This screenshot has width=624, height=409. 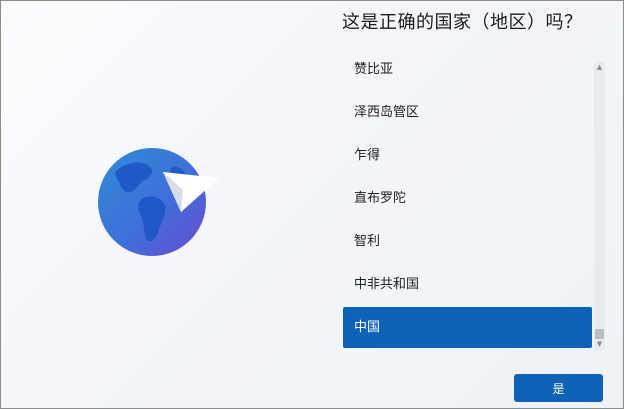 What do you see at coordinates (558, 388) in the screenshot?
I see `yes-button: 是` at bounding box center [558, 388].